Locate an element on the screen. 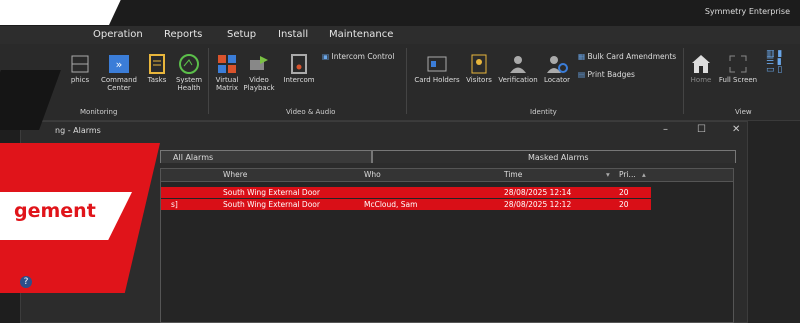 This screenshot has width=800, height=323. graphics-button: phics is located at coordinates (80, 69).